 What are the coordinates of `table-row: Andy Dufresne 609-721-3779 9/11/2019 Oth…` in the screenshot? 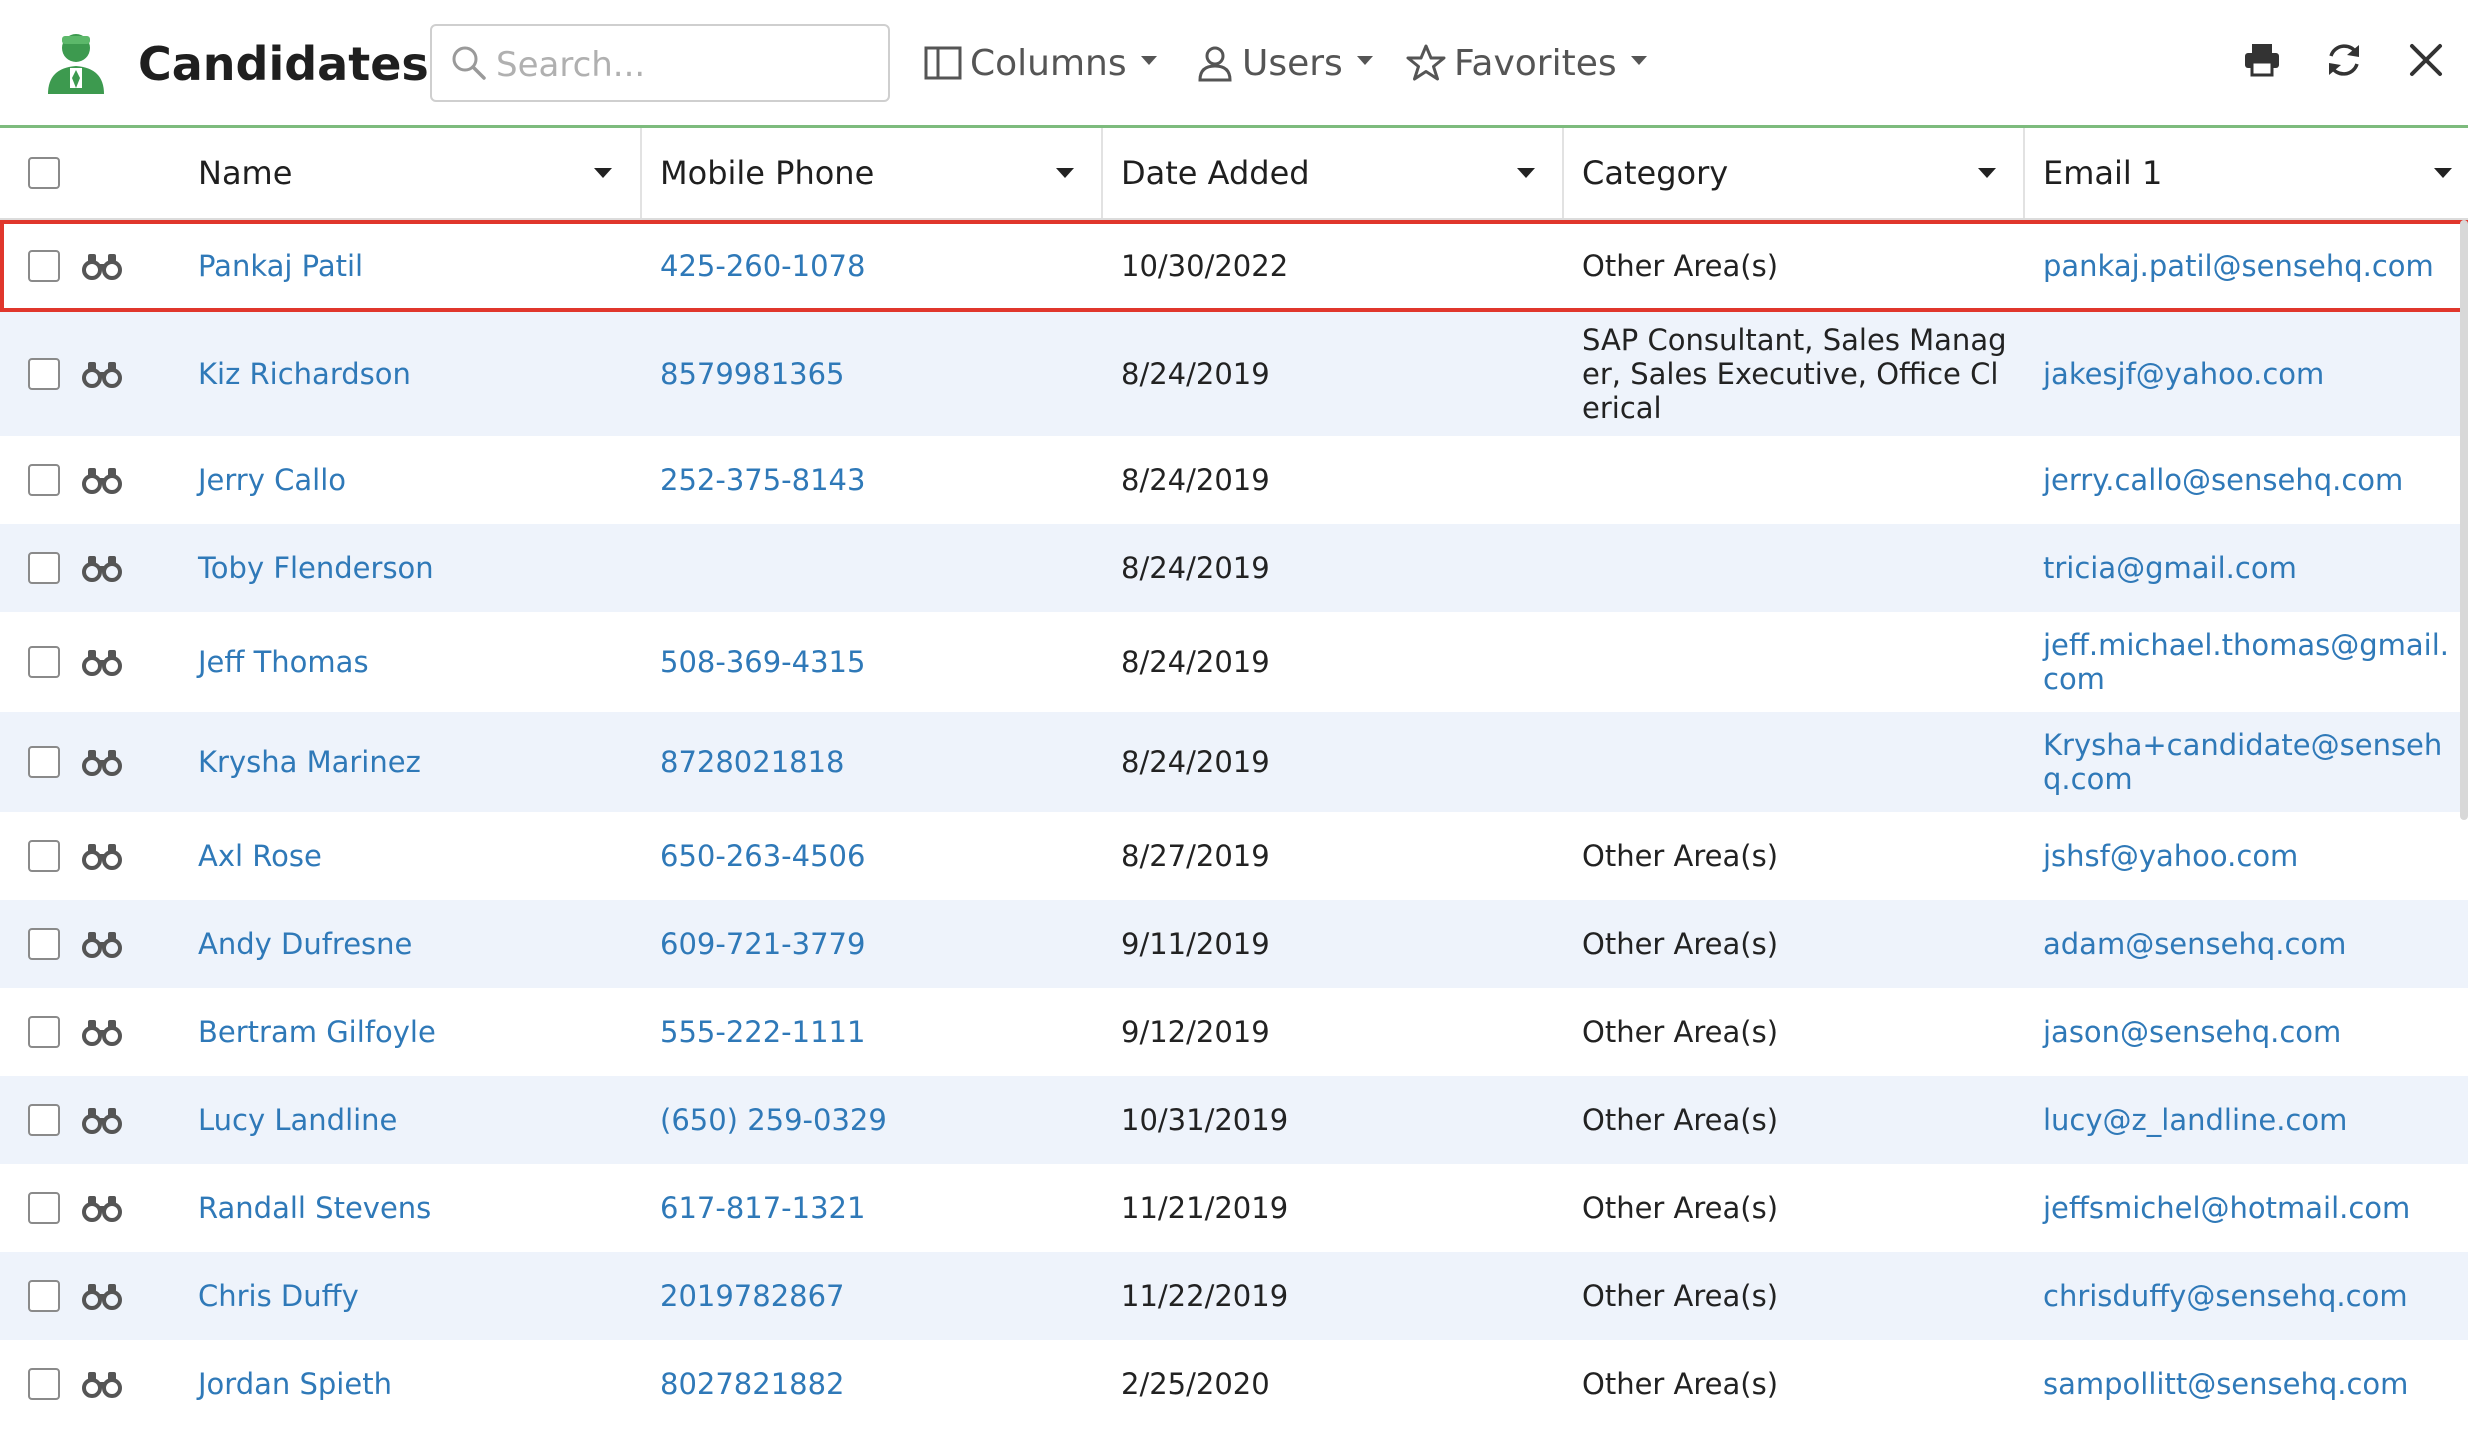 It's located at (1234, 944).